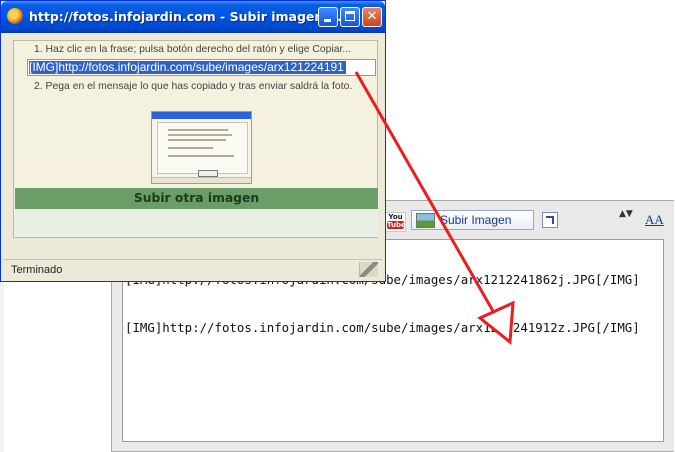 The image size is (675, 452). What do you see at coordinates (350, 17) in the screenshot?
I see `maximize-button` at bounding box center [350, 17].